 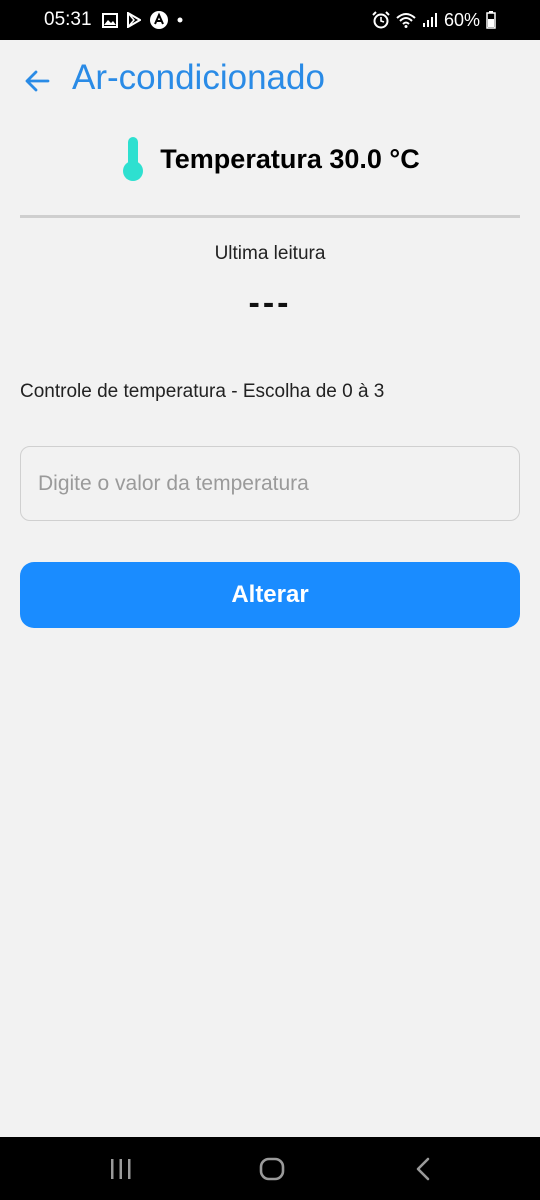 I want to click on temperature-input, so click(x=270, y=483).